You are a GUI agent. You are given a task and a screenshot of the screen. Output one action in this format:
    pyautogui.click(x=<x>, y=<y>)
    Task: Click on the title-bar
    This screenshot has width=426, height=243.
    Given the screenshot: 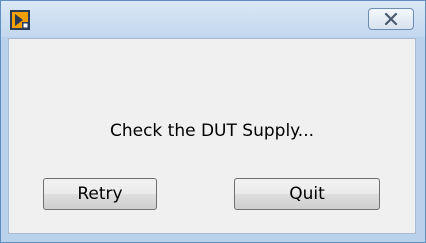 What is the action you would take?
    pyautogui.click(x=213, y=19)
    